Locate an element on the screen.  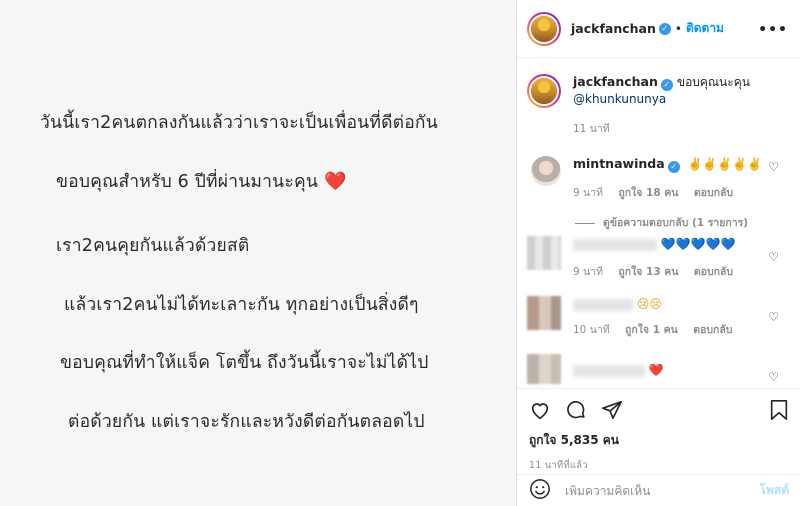
post-comment-button: โพสต์ is located at coordinates (774, 490).